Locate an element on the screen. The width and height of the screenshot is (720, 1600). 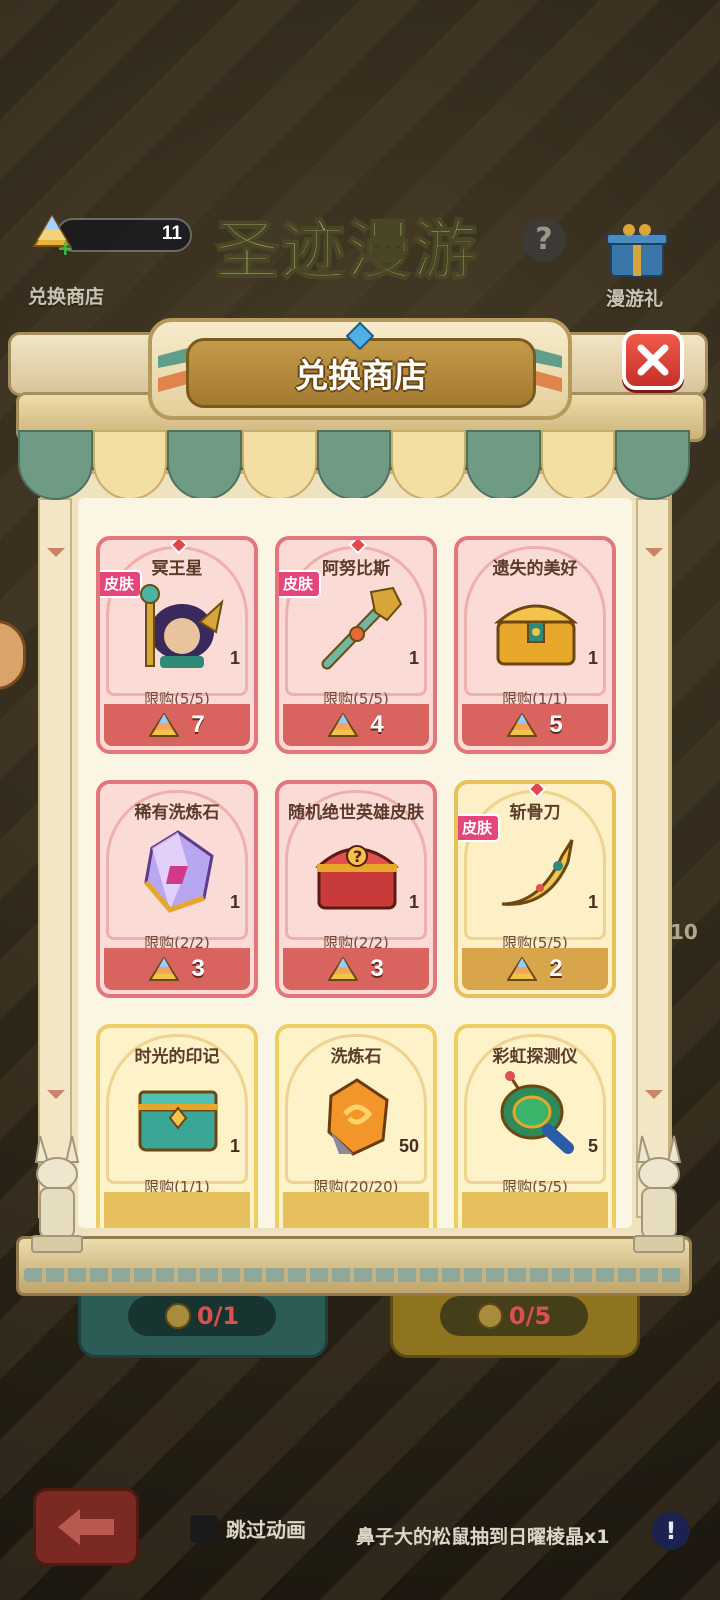
bone-blade-icon is located at coordinates (537, 872).